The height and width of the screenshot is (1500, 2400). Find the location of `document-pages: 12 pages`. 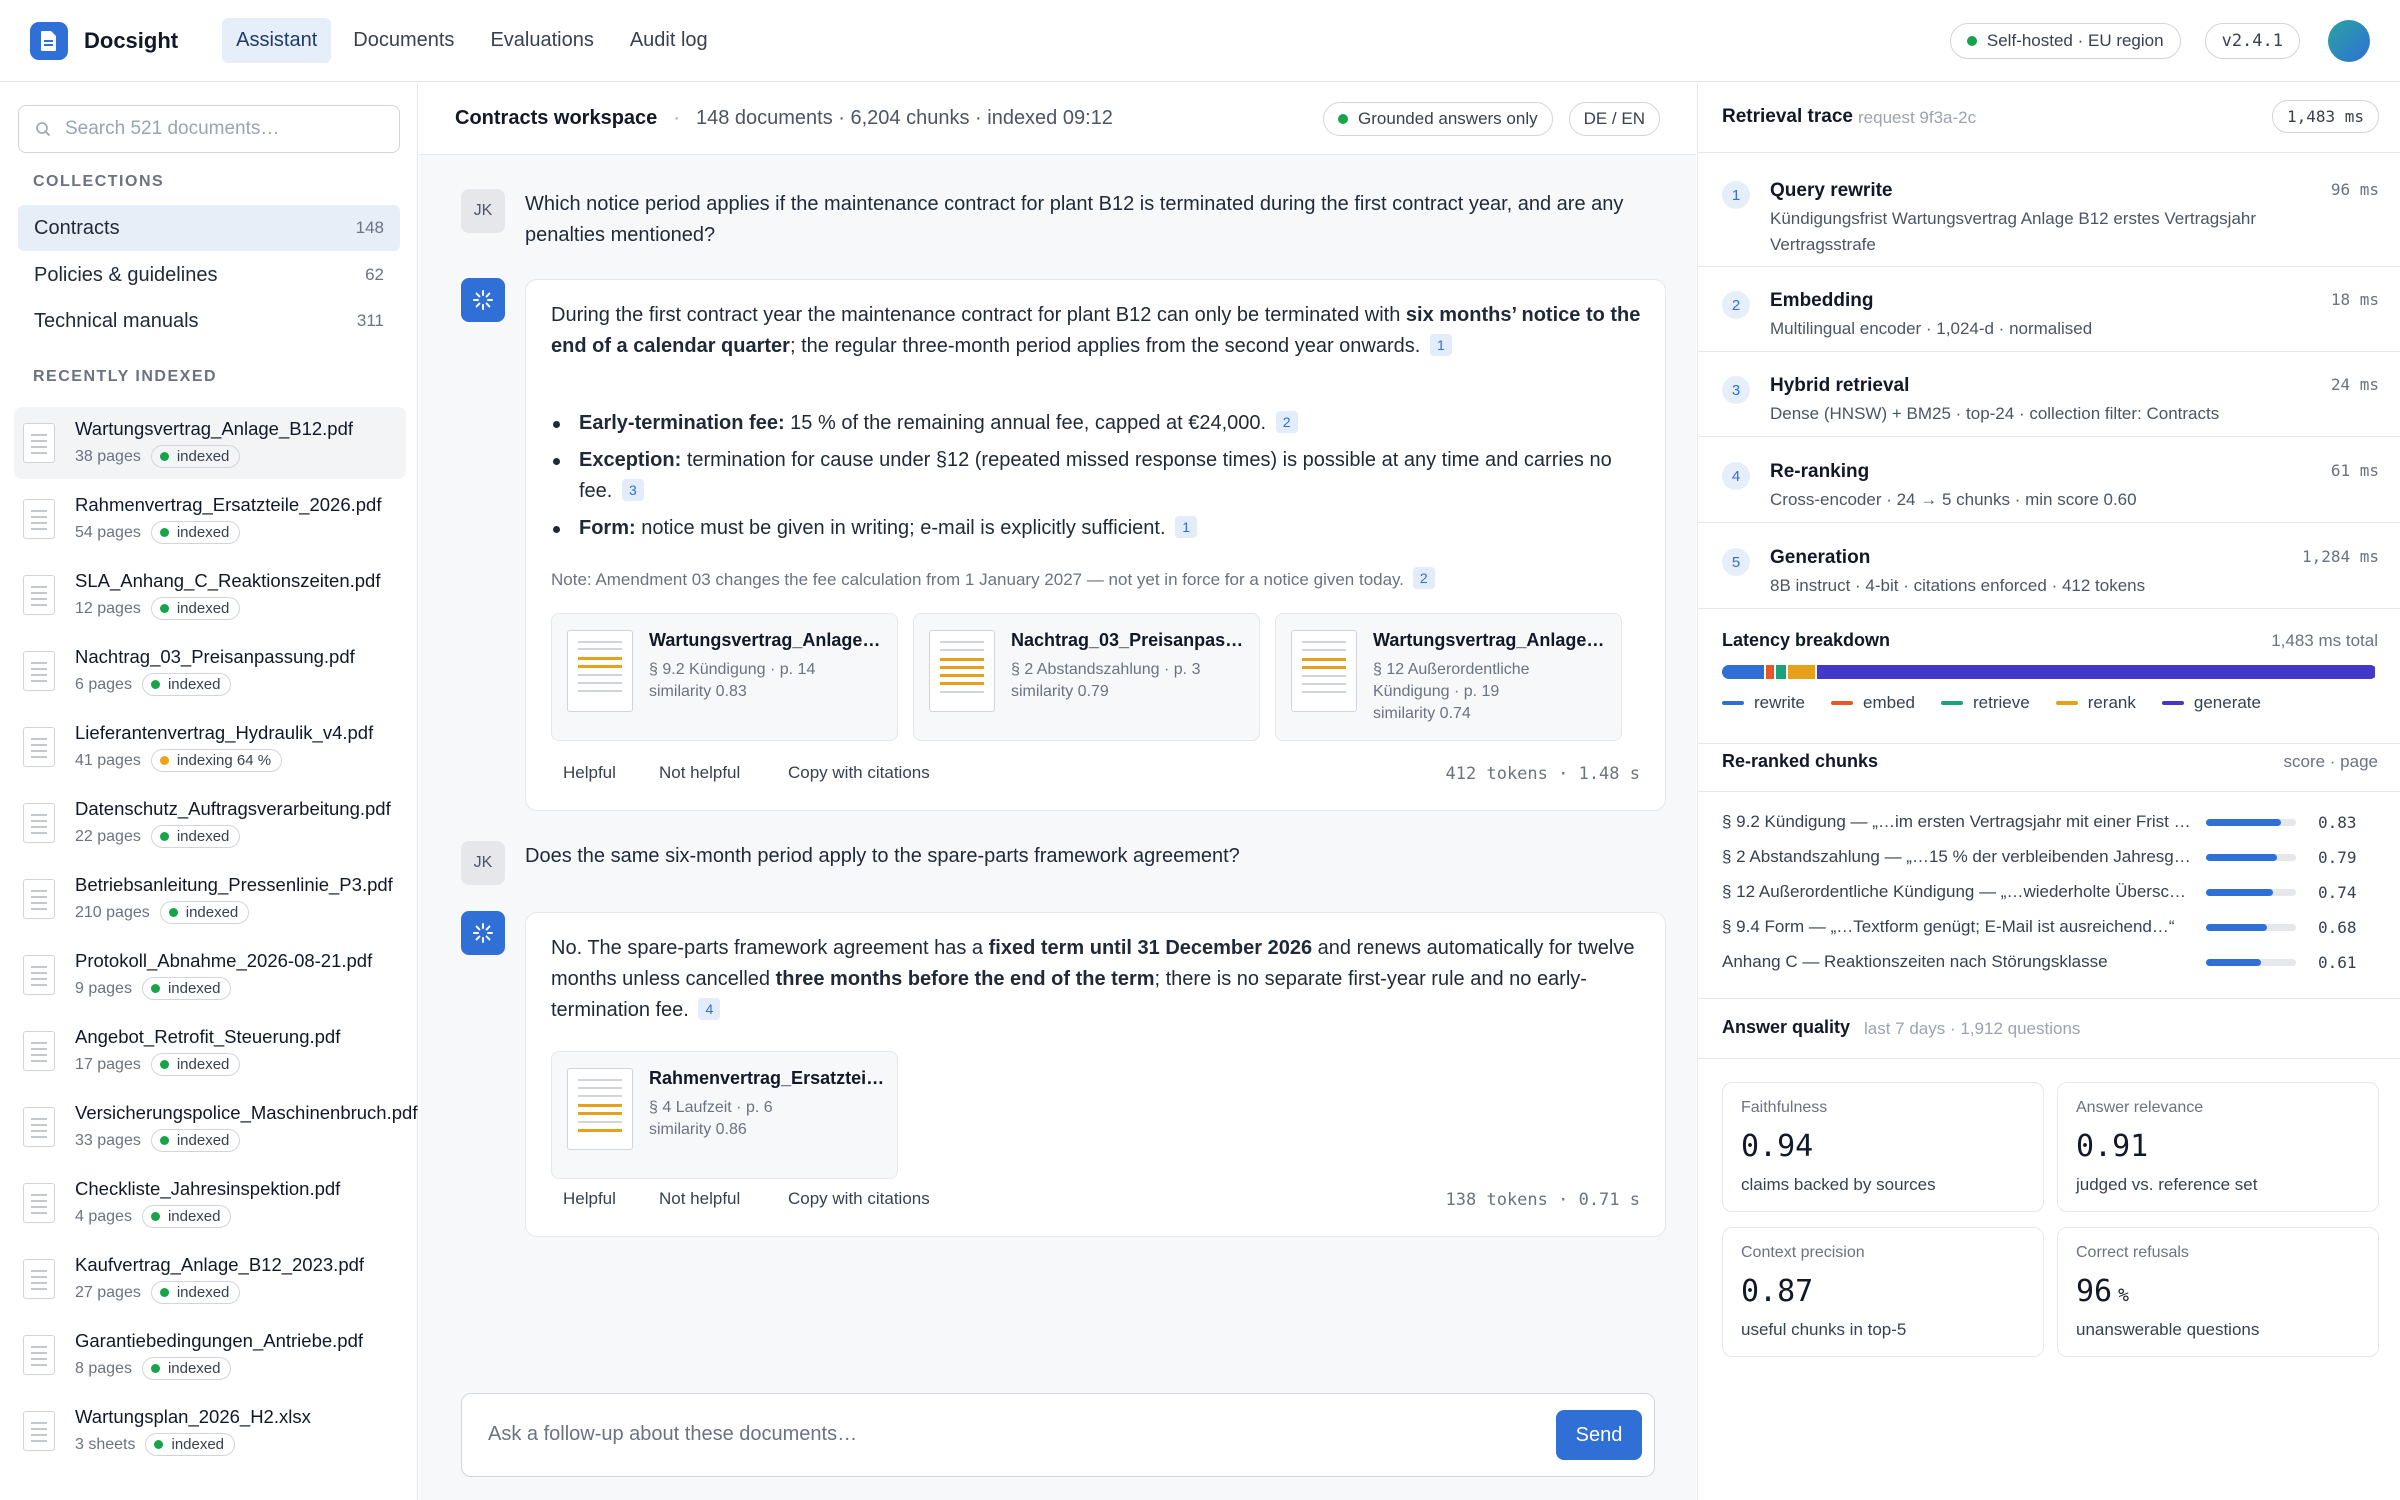

document-pages: 12 pages is located at coordinates (108, 608).